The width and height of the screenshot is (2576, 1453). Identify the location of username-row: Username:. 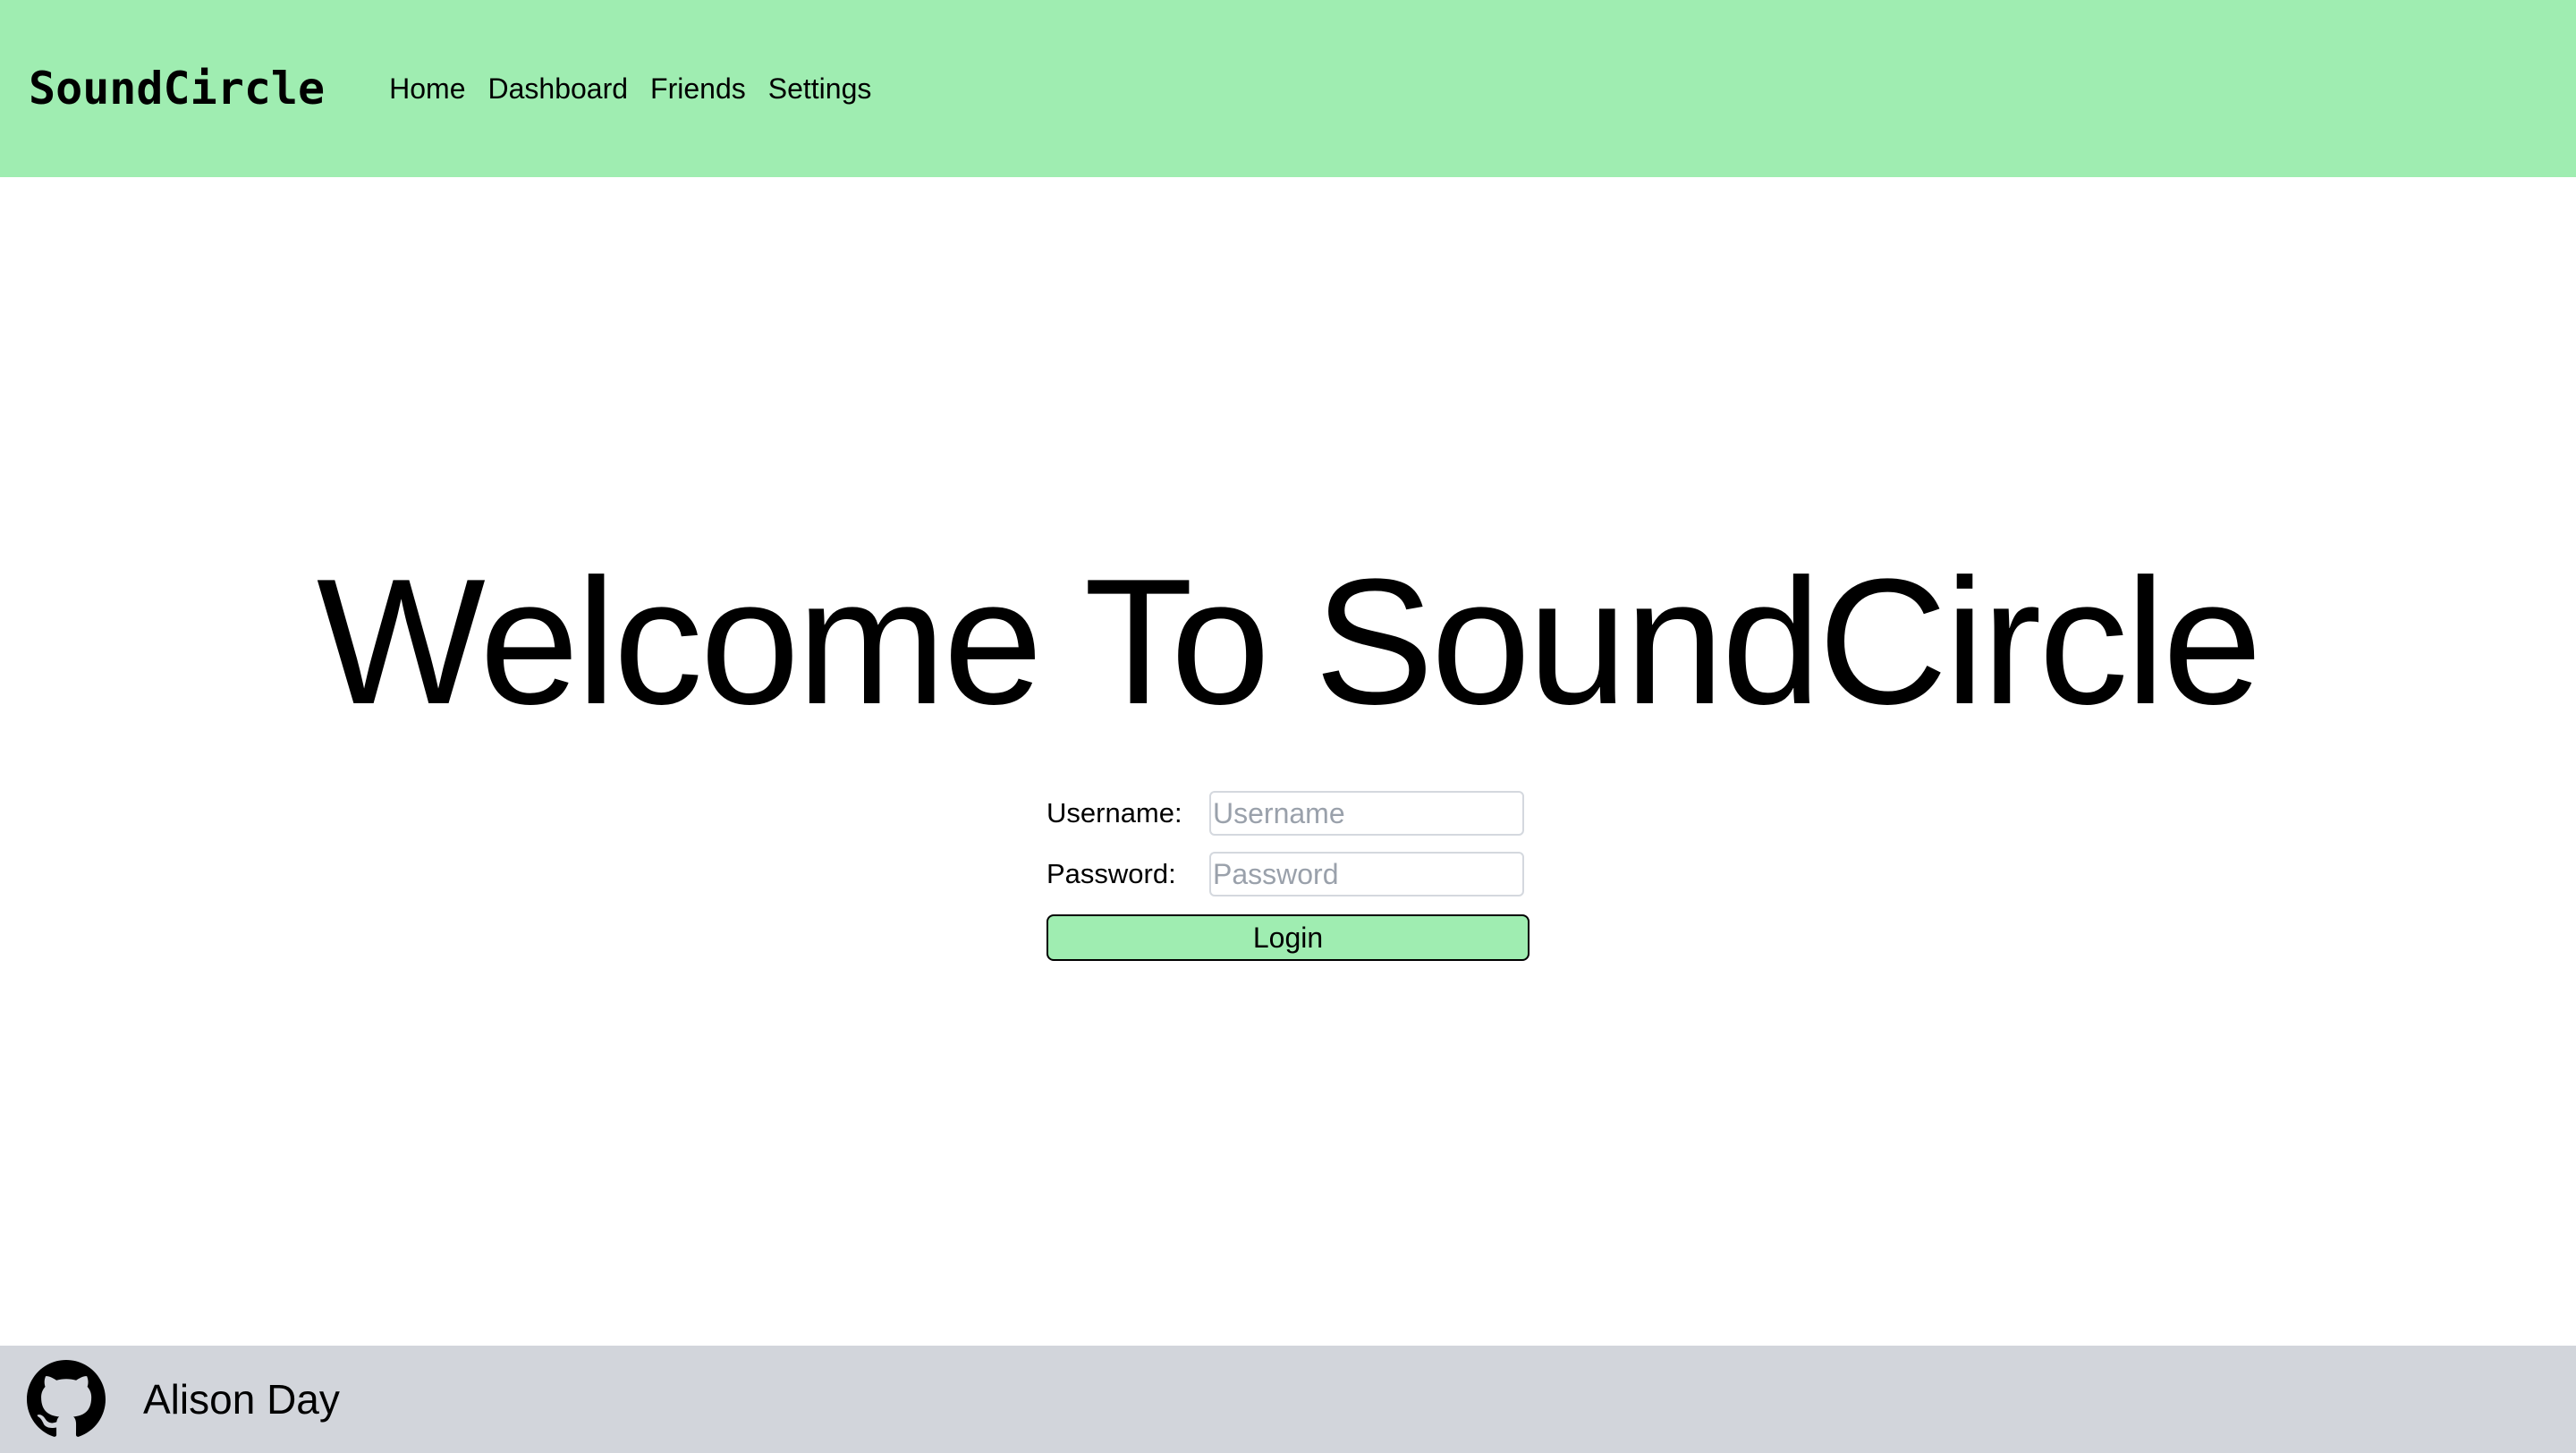
(1288, 813).